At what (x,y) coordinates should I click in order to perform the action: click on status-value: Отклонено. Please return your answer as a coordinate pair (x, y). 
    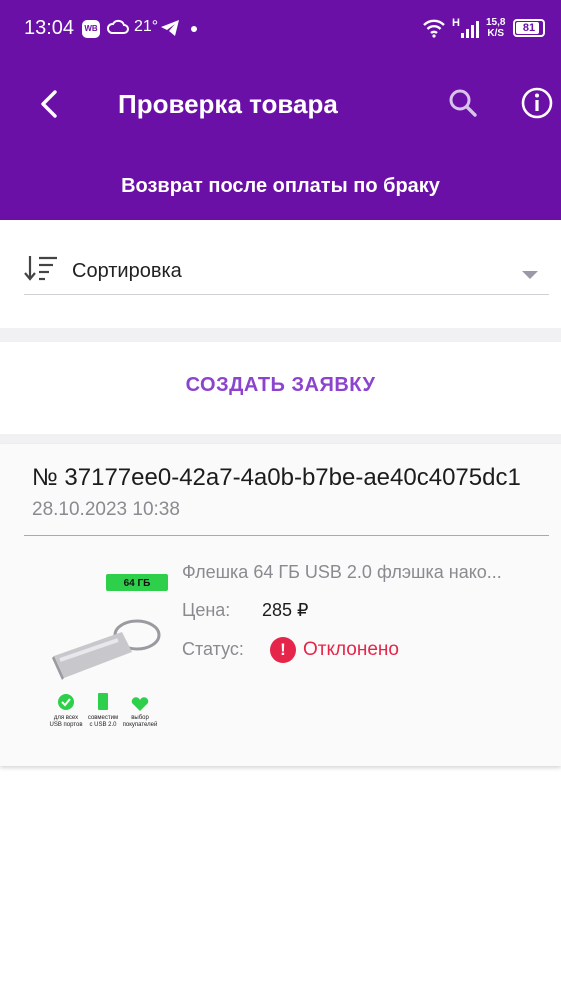
    Looking at the image, I should click on (351, 649).